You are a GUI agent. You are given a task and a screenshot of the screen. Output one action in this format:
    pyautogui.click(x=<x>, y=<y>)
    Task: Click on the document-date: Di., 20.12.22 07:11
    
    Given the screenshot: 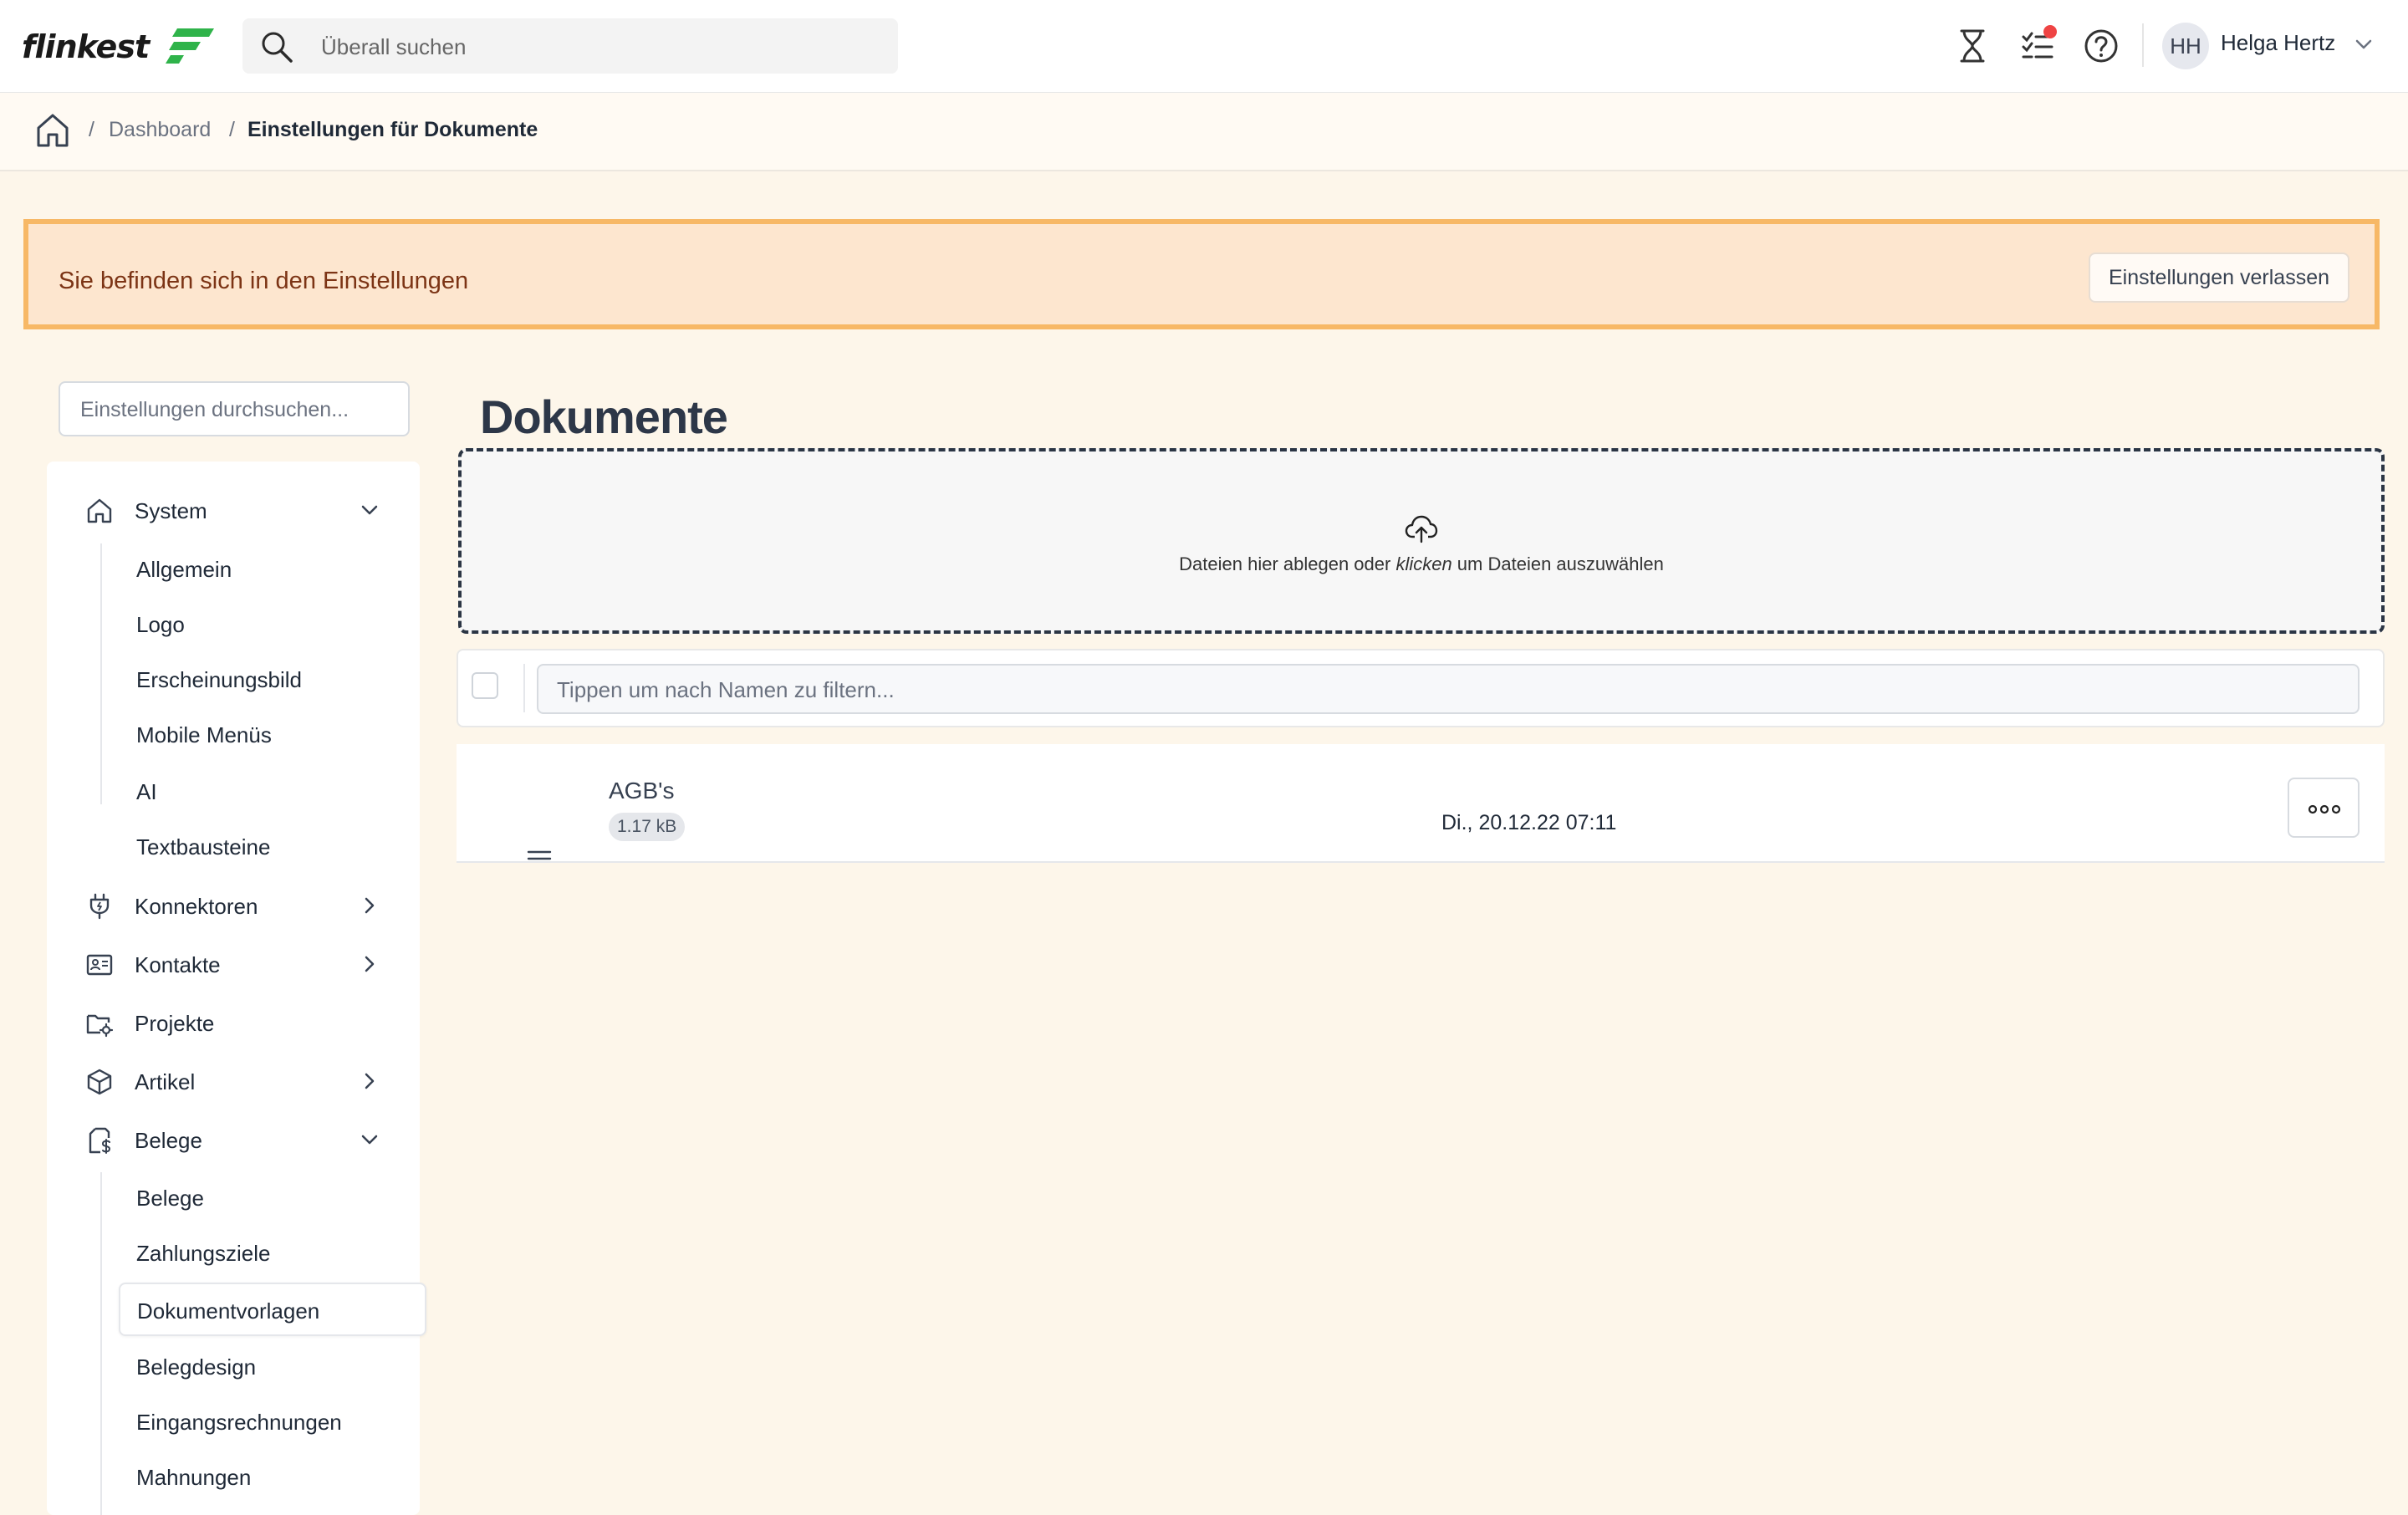 What is the action you would take?
    pyautogui.click(x=1529, y=822)
    